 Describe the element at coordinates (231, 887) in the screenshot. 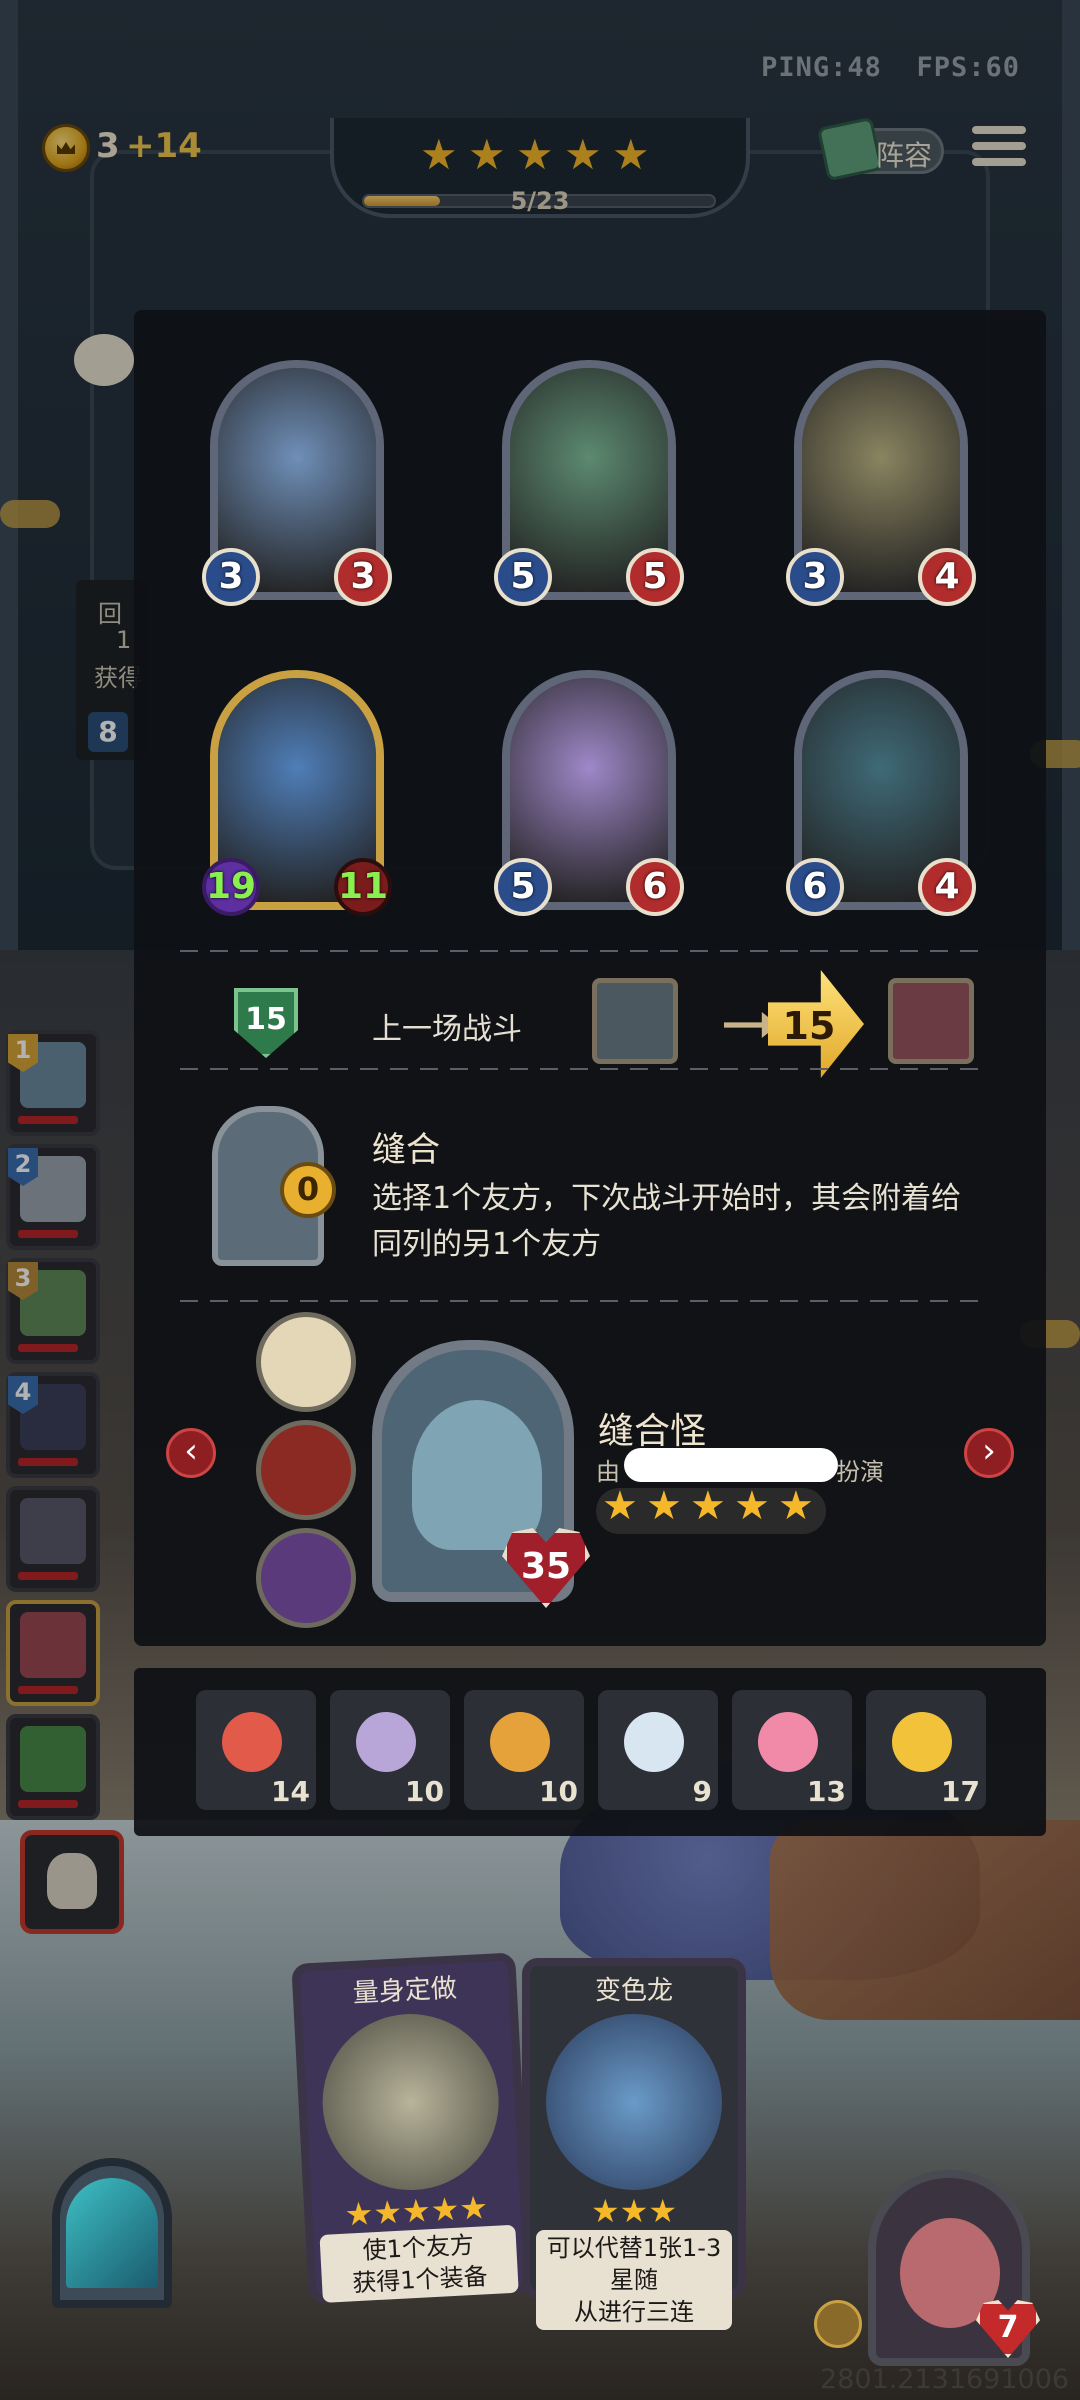

I see `unit-attack: 19` at that location.